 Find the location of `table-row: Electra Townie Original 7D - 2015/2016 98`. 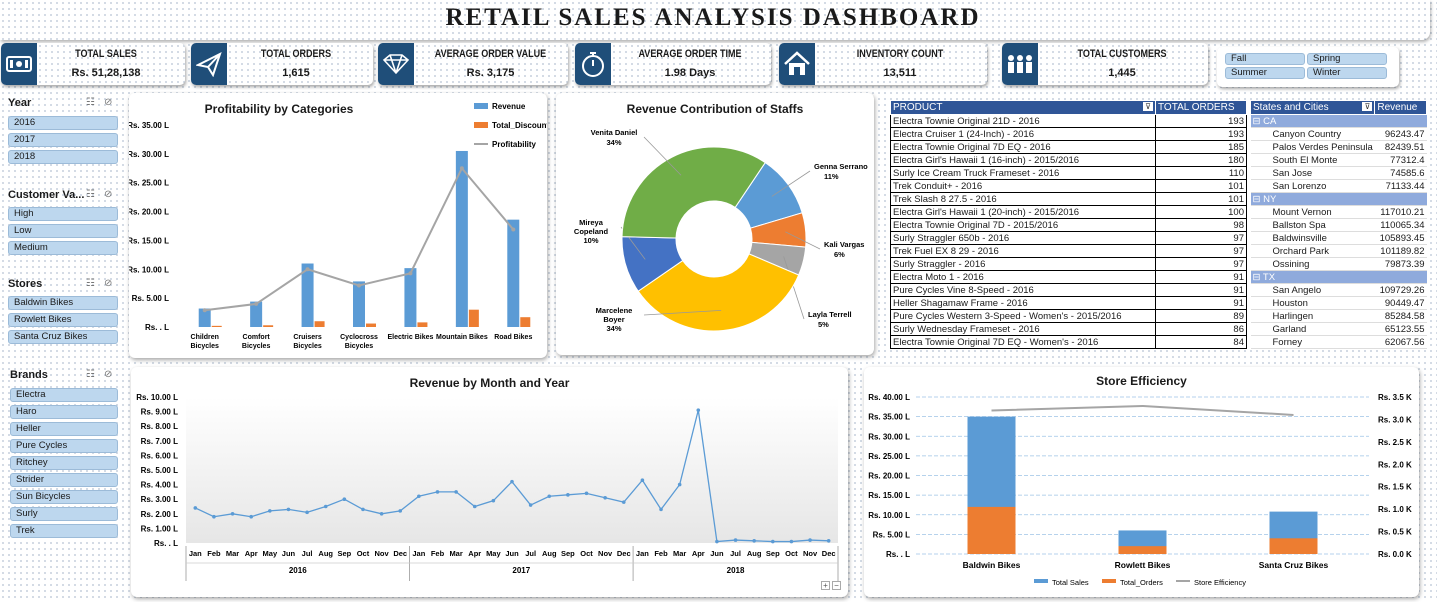

table-row: Electra Townie Original 7D - 2015/2016 98 is located at coordinates (1068, 225).